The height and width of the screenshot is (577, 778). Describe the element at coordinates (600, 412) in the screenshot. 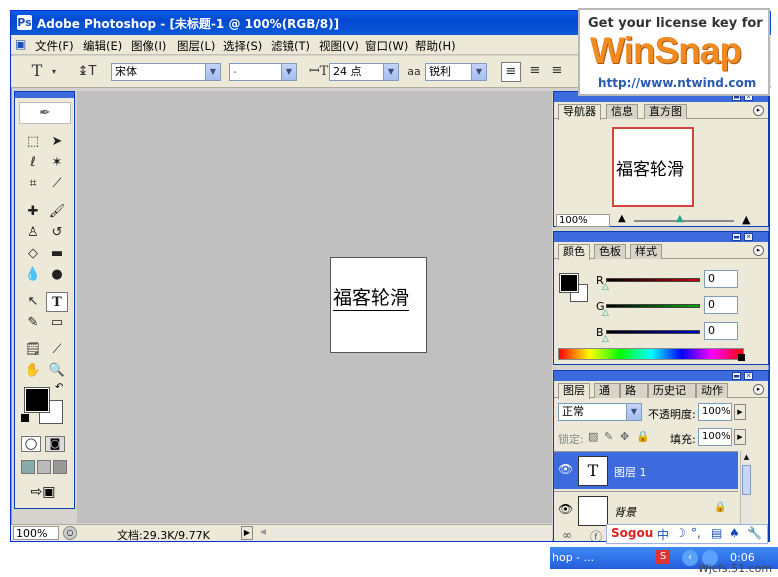

I see `blend-mode-select: 正常 ▼` at that location.